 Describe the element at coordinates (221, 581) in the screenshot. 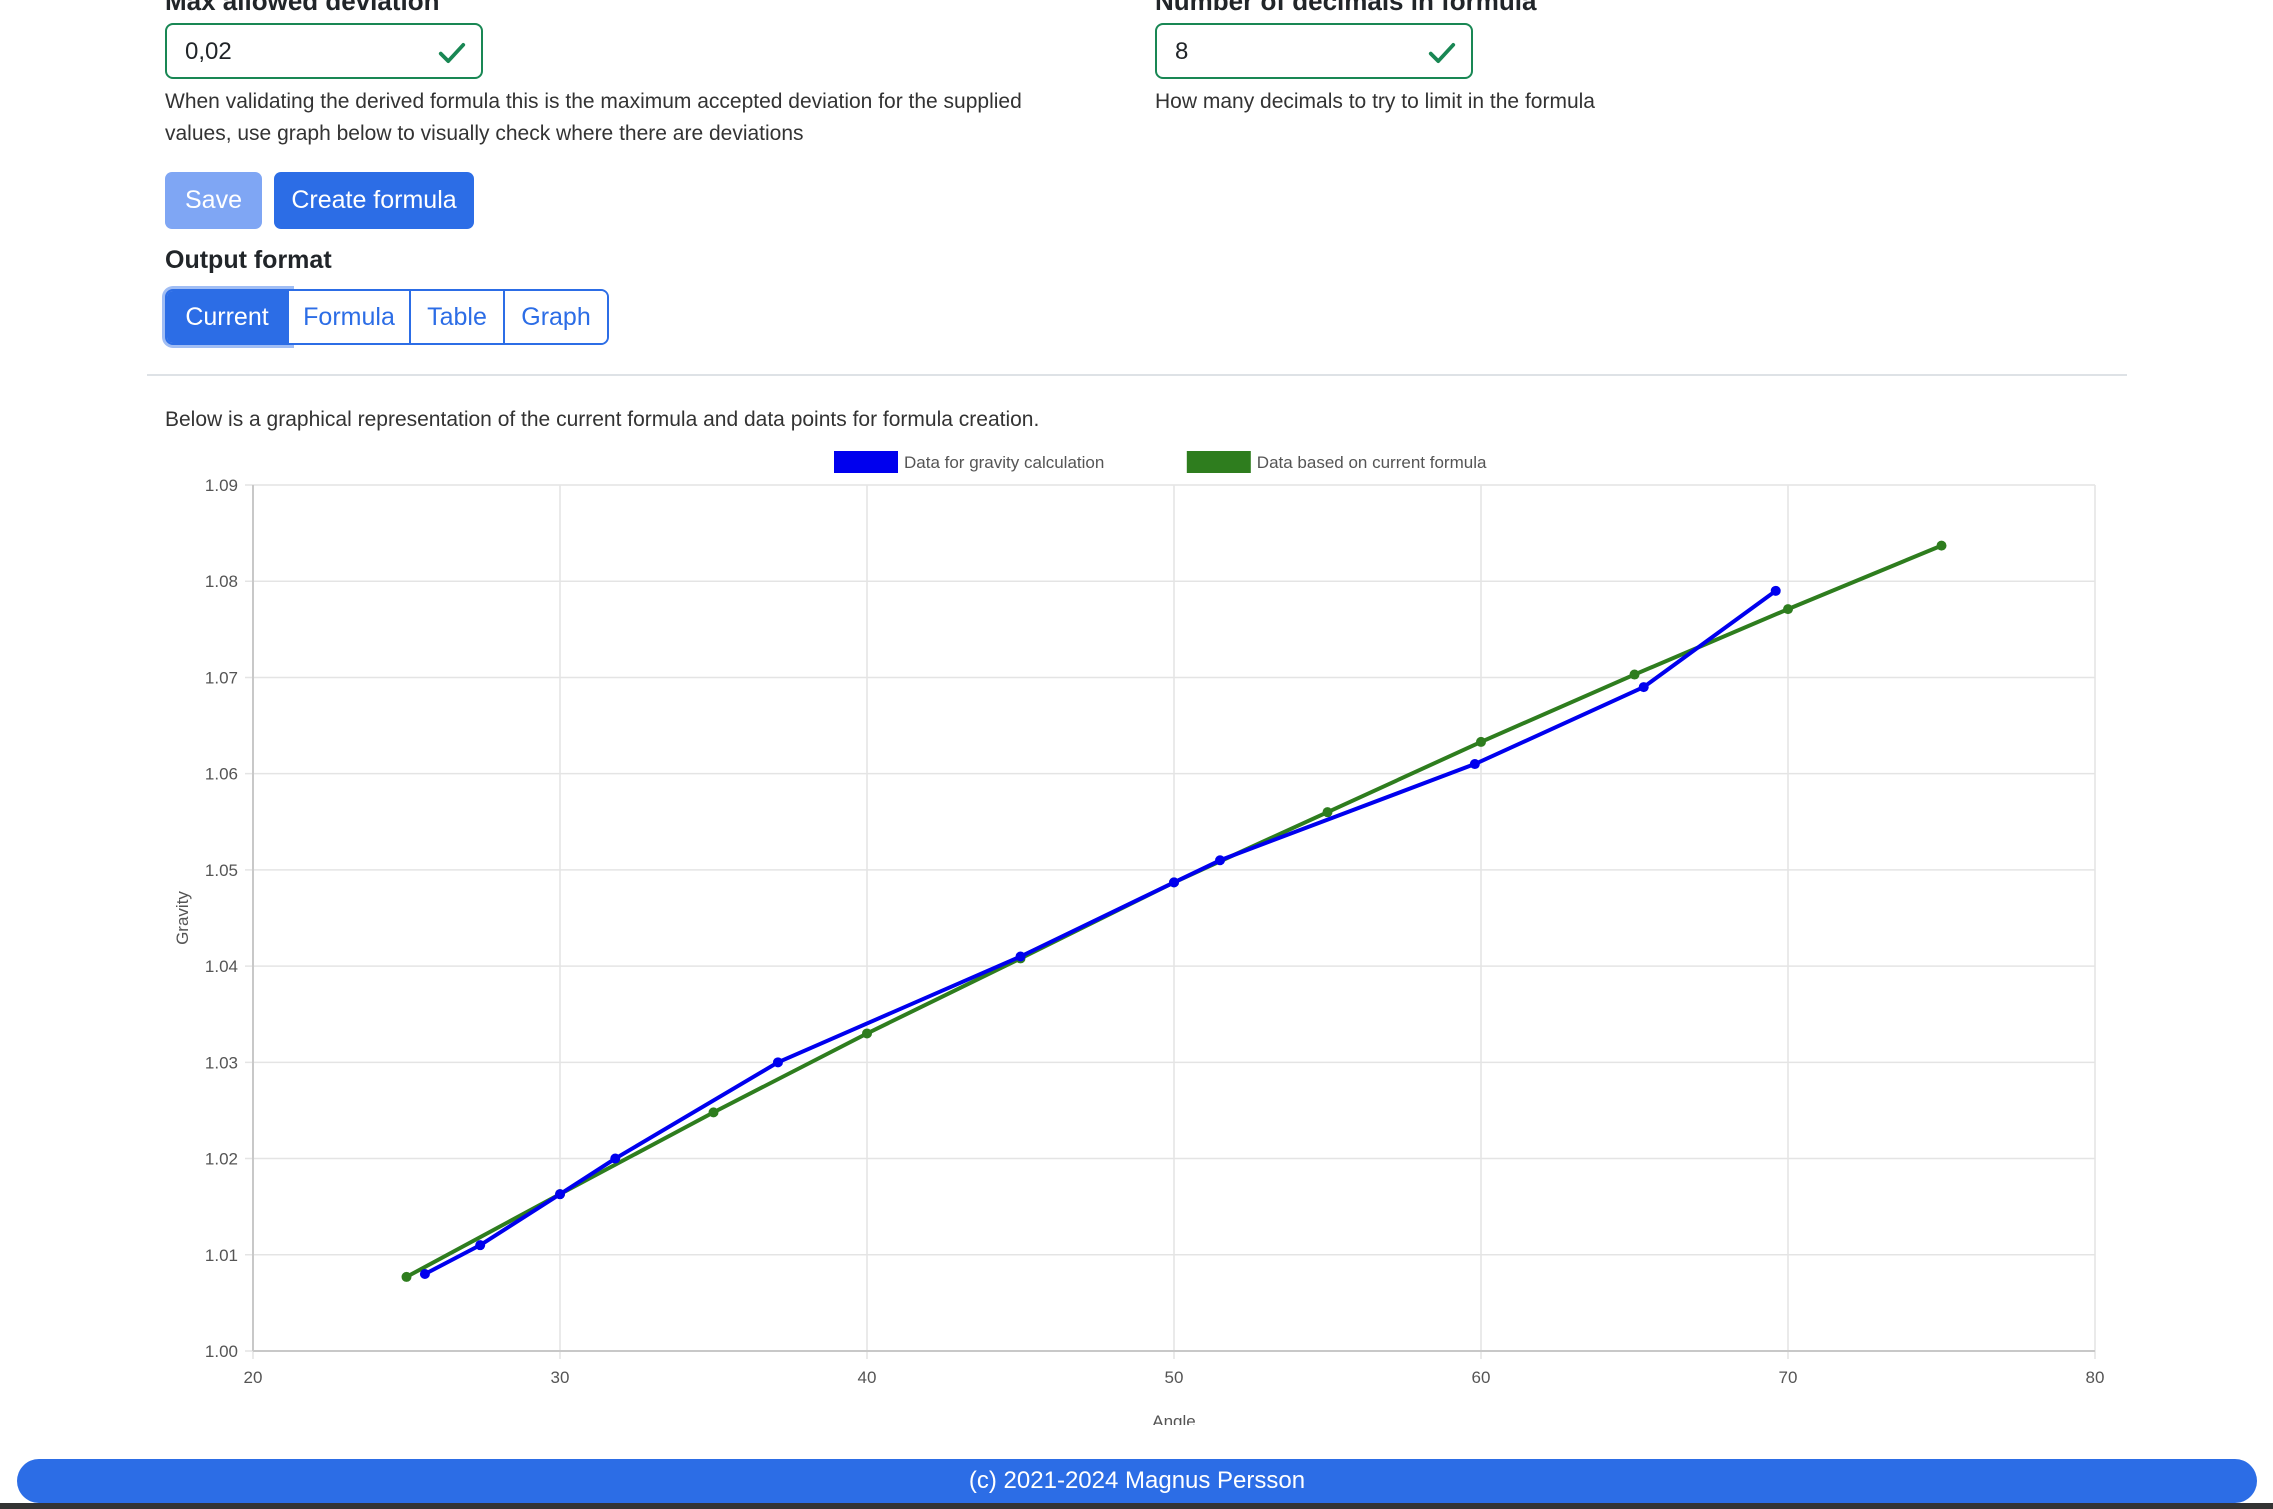

I see `y-tick-label: 1.08` at that location.